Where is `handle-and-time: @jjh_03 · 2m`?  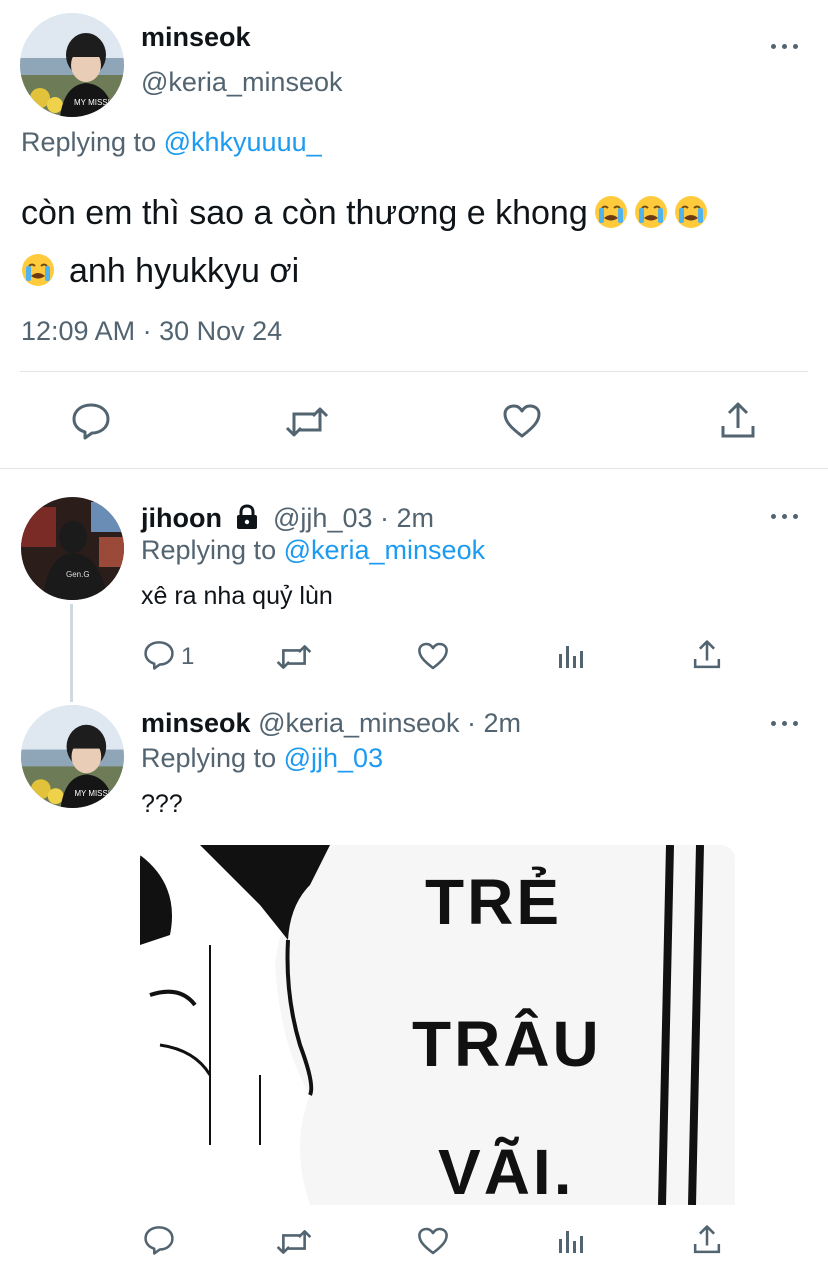 handle-and-time: @jjh_03 · 2m is located at coordinates (353, 518).